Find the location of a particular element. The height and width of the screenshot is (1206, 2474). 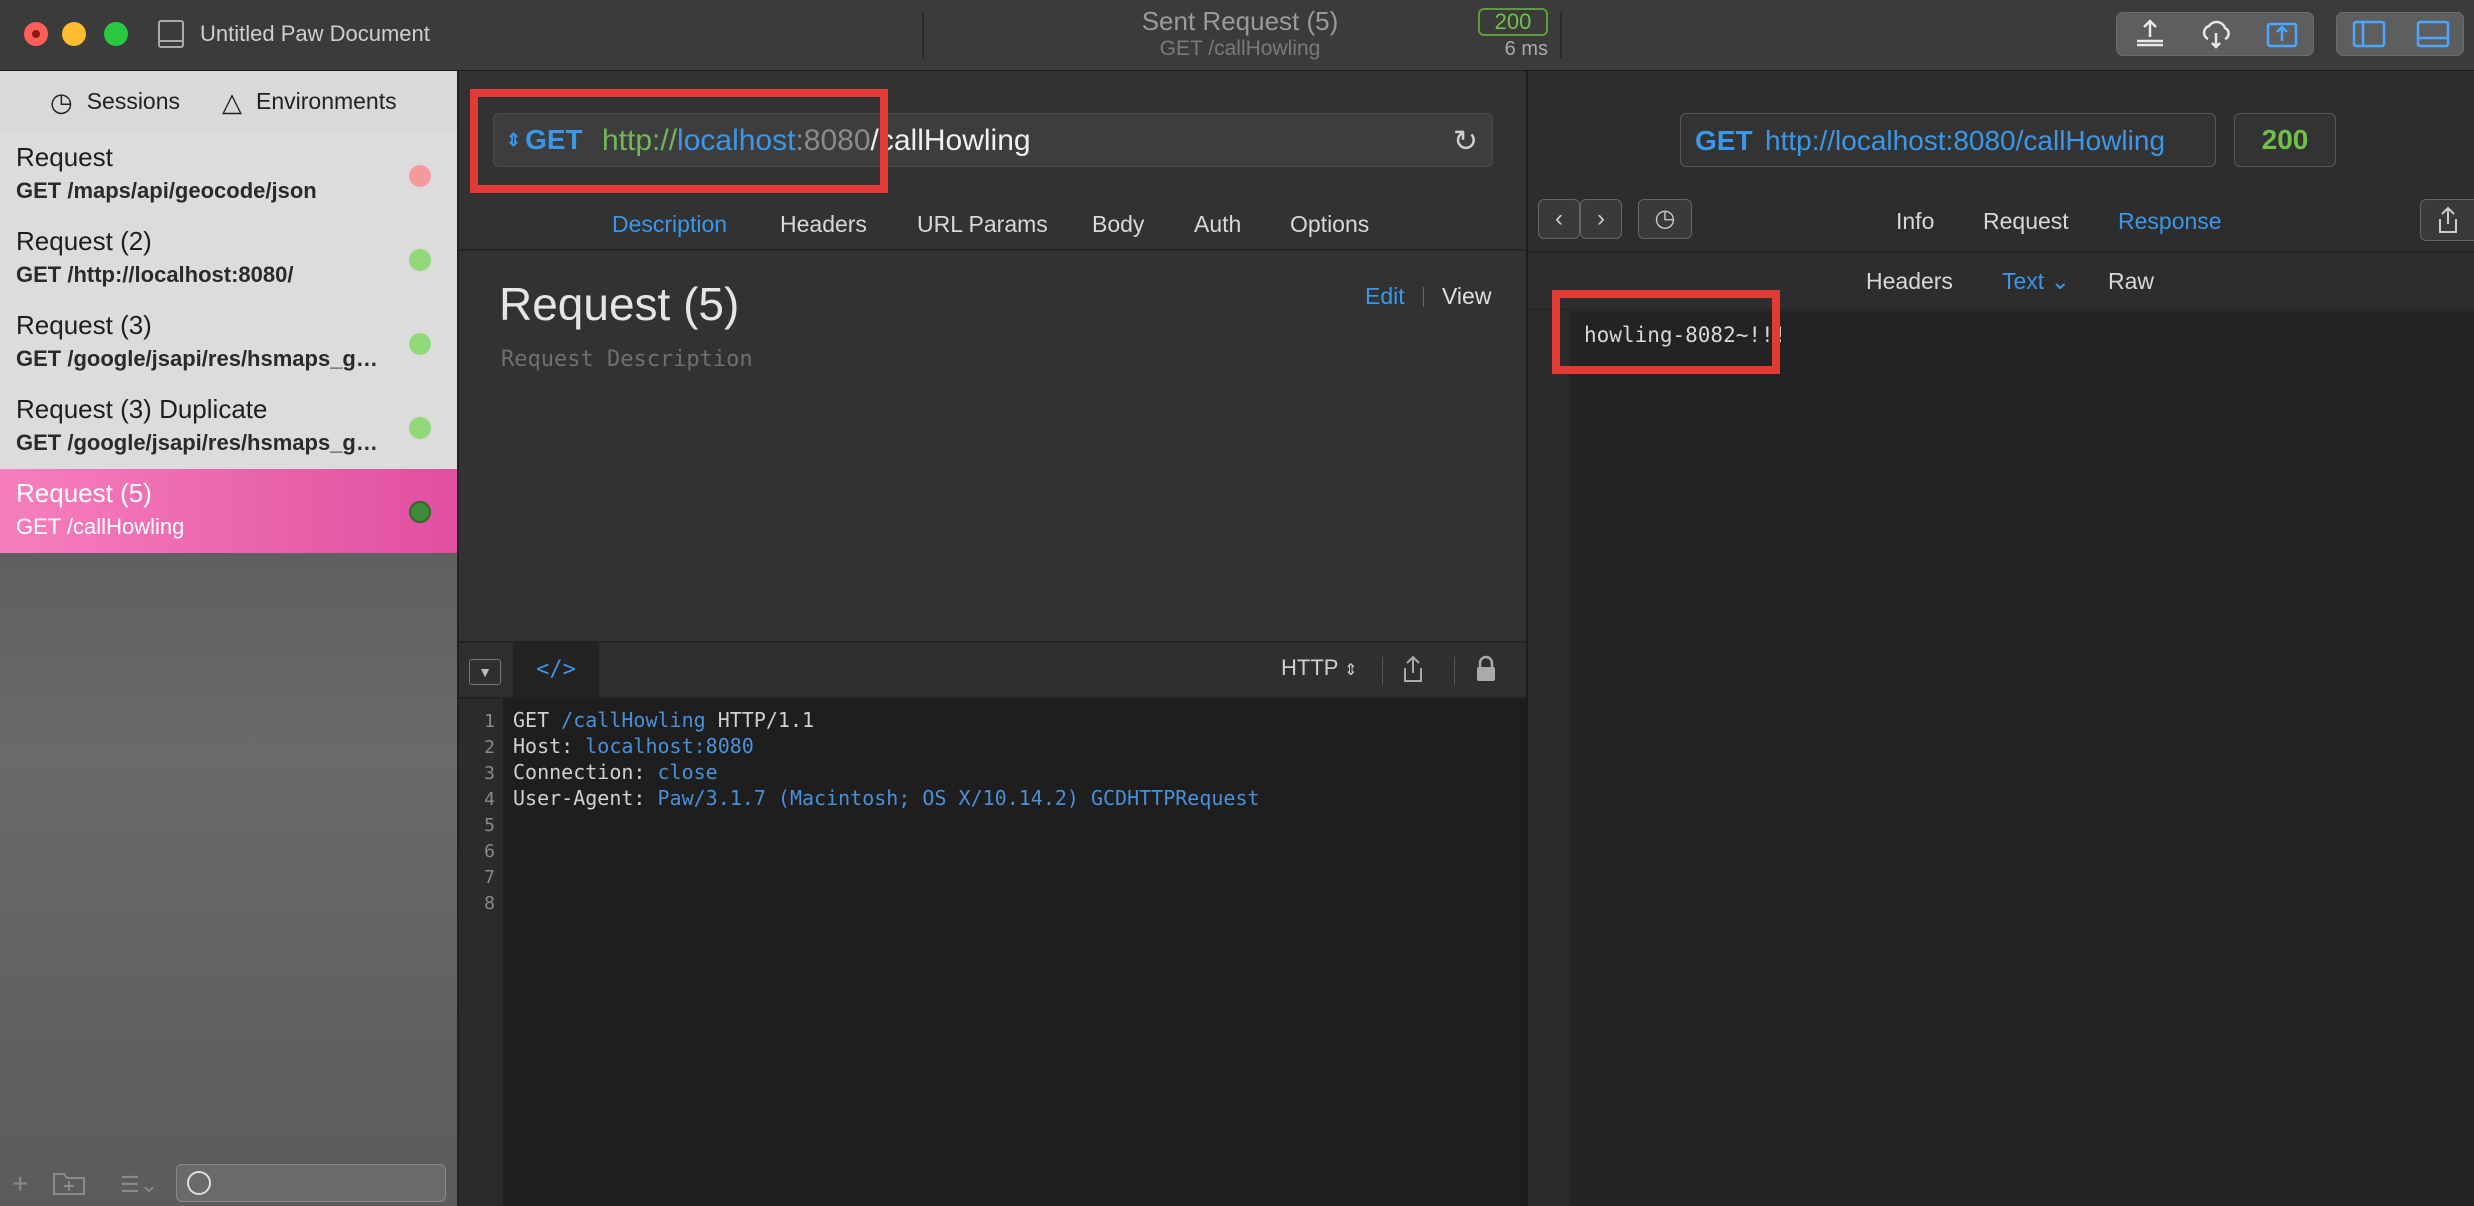

request-title: Request (5) is located at coordinates (619, 304).